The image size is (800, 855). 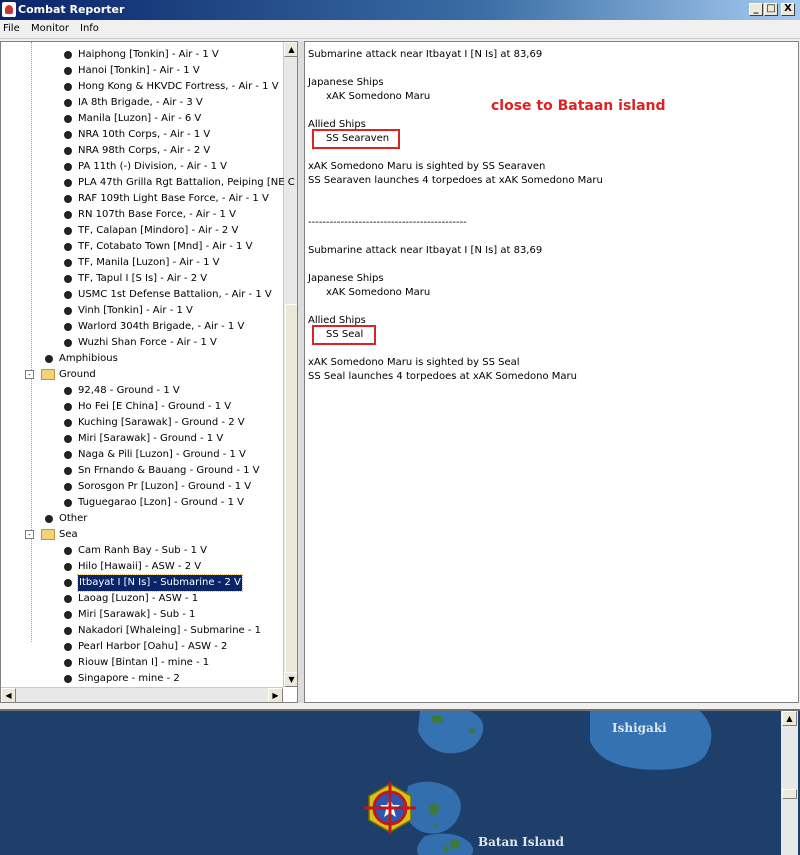 What do you see at coordinates (290, 49) in the screenshot?
I see `scroll-up-arrow-icon: ▲` at bounding box center [290, 49].